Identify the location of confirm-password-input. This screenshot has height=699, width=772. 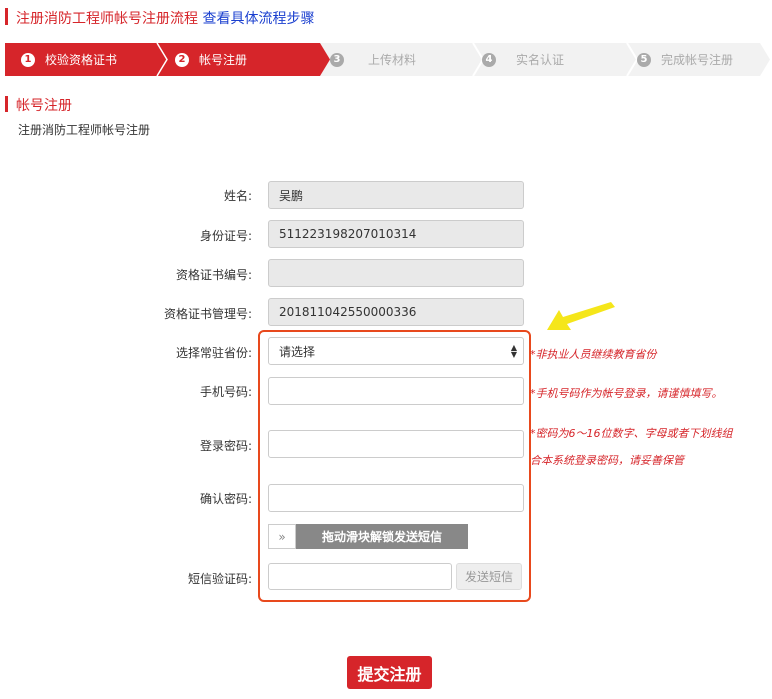
(396, 498).